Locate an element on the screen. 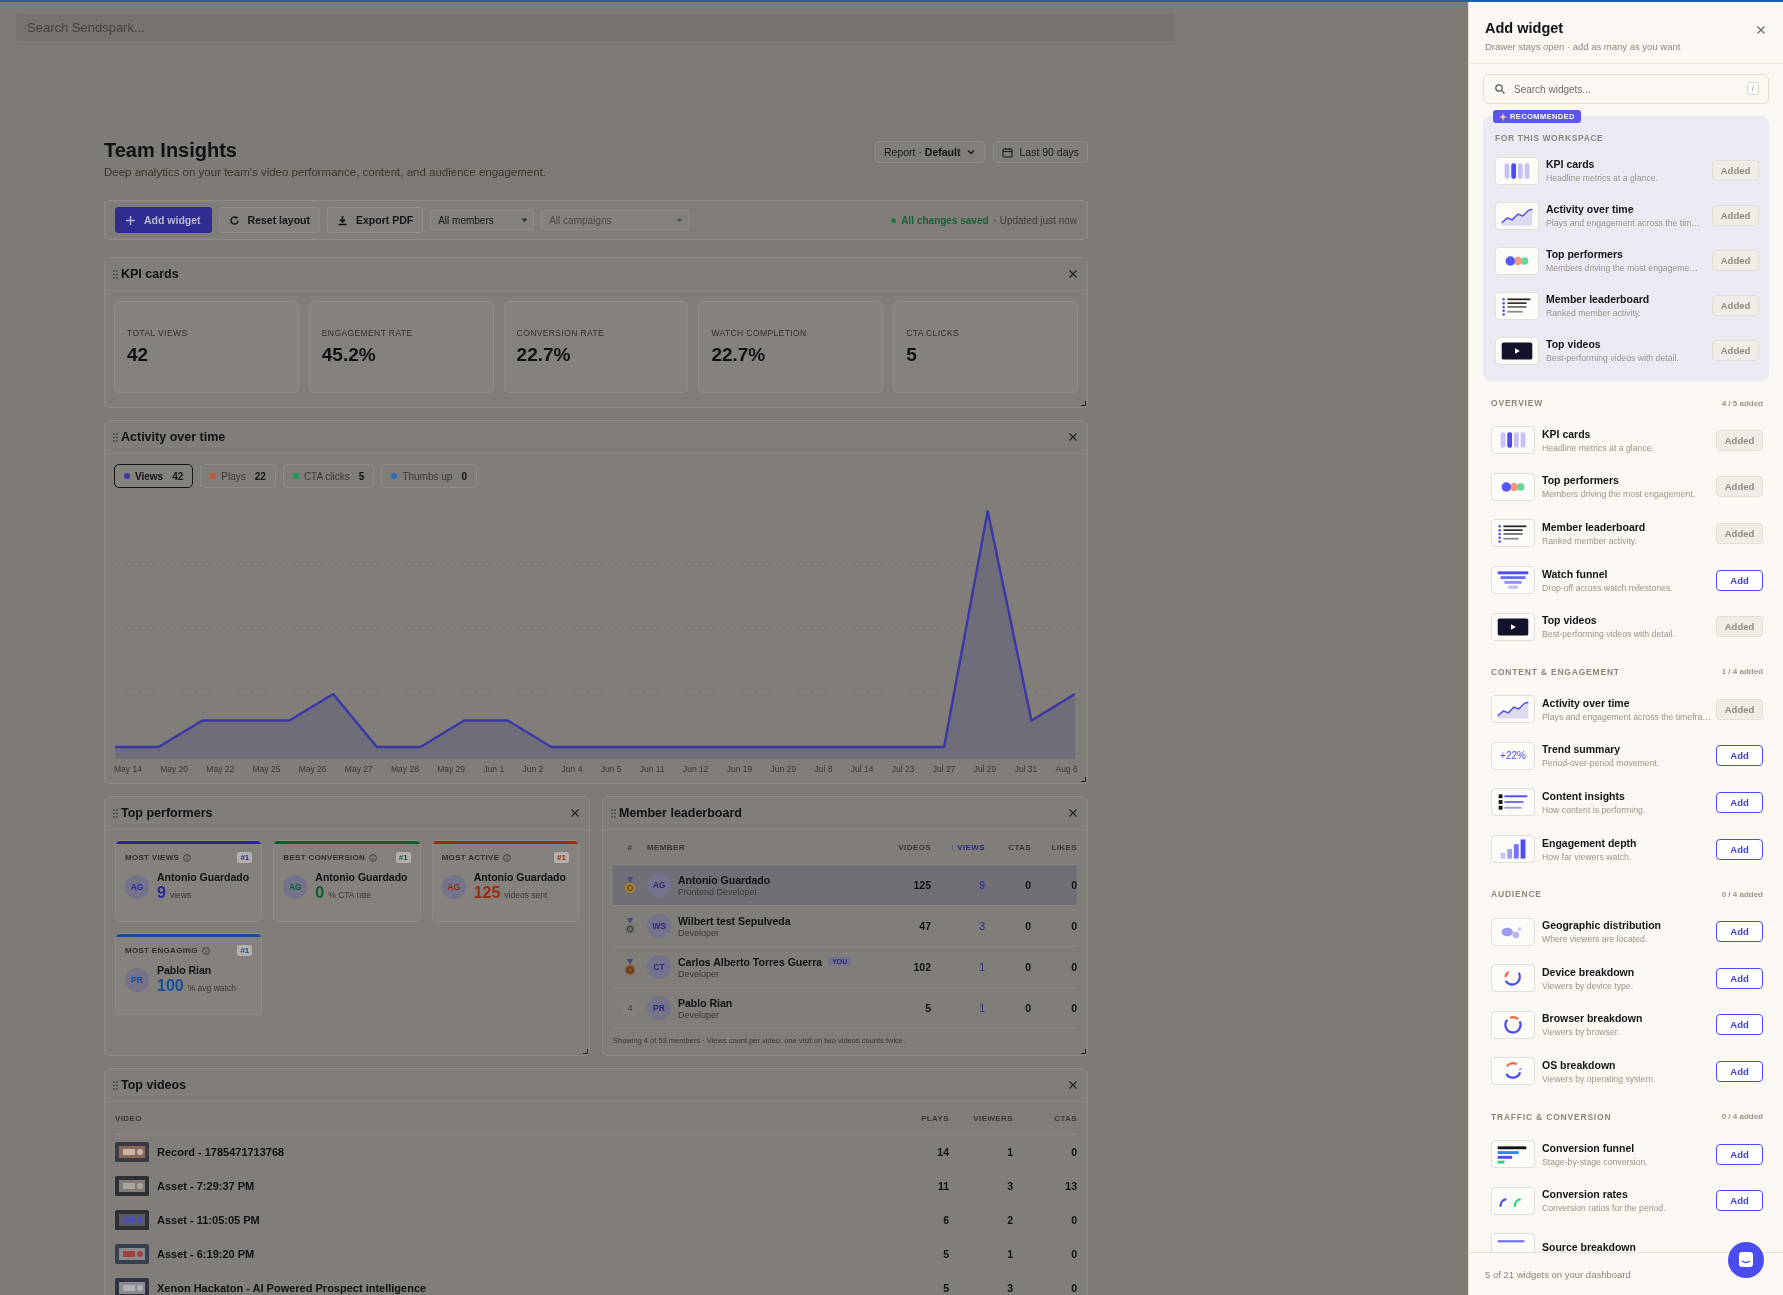 This screenshot has width=1783, height=1295. metric-value: 100 is located at coordinates (170, 986).